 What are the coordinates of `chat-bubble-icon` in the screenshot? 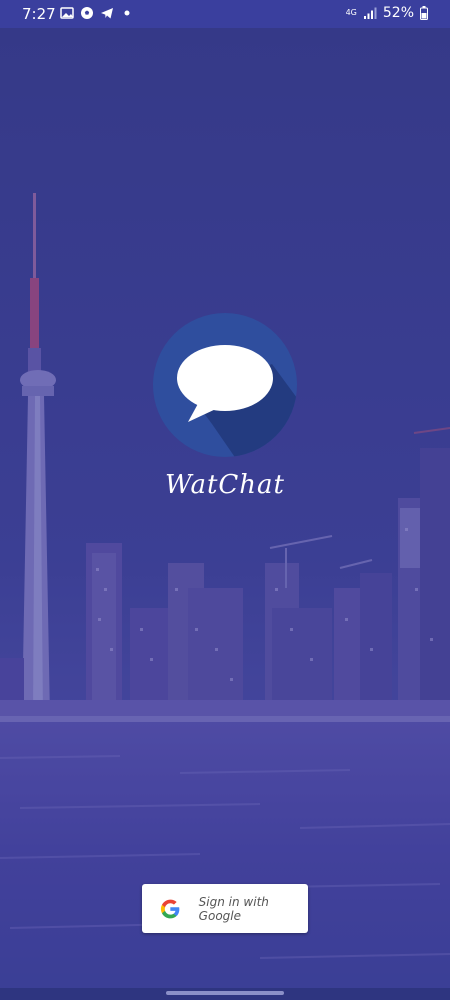 It's located at (225, 385).